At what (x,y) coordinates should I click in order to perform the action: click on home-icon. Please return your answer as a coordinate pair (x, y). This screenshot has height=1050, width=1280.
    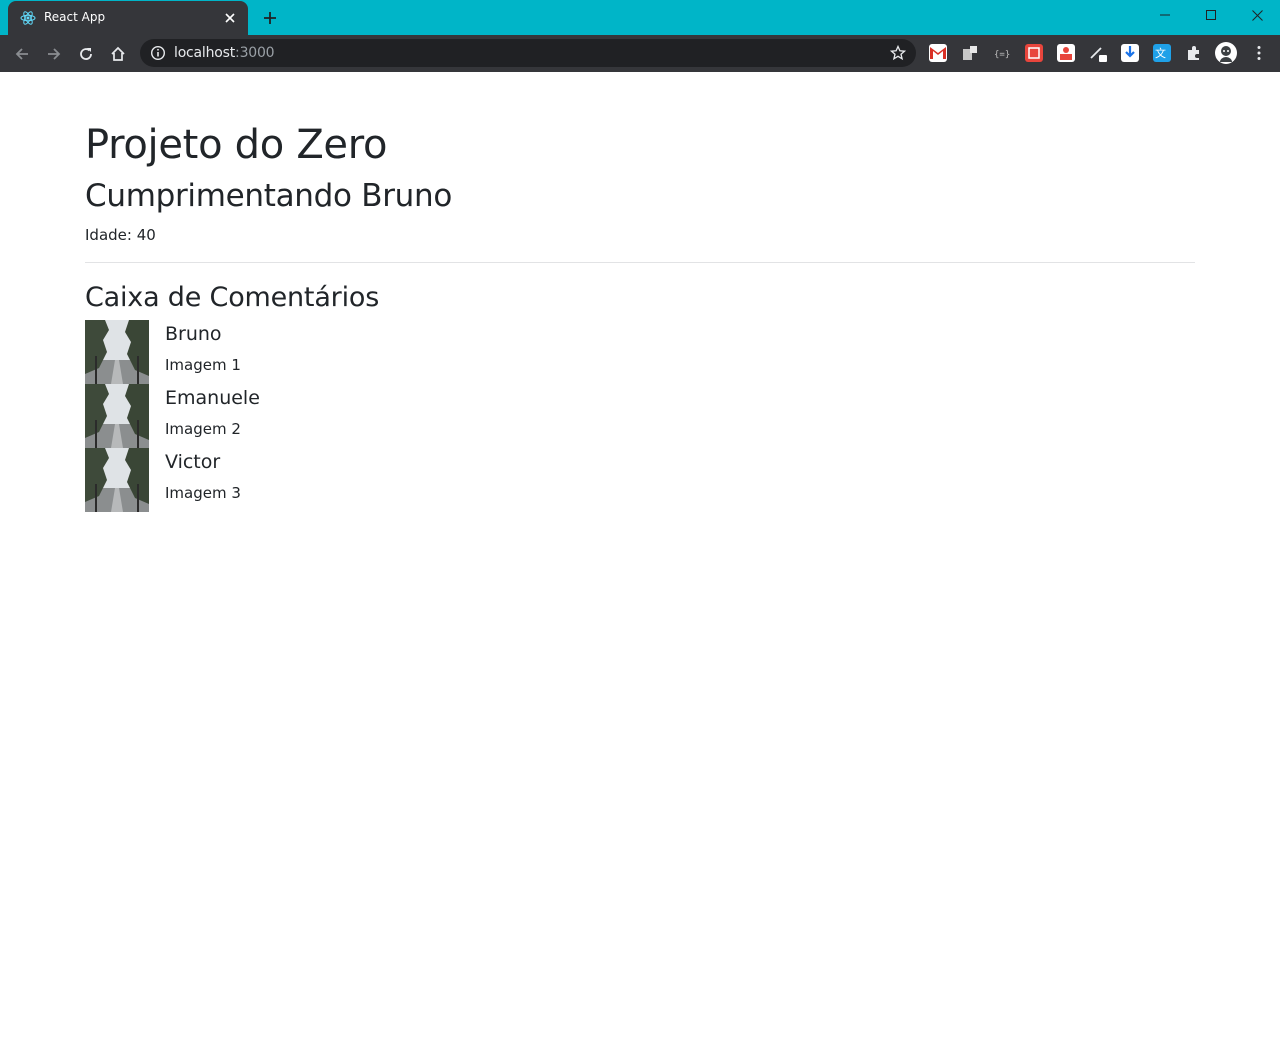
    Looking at the image, I should click on (118, 54).